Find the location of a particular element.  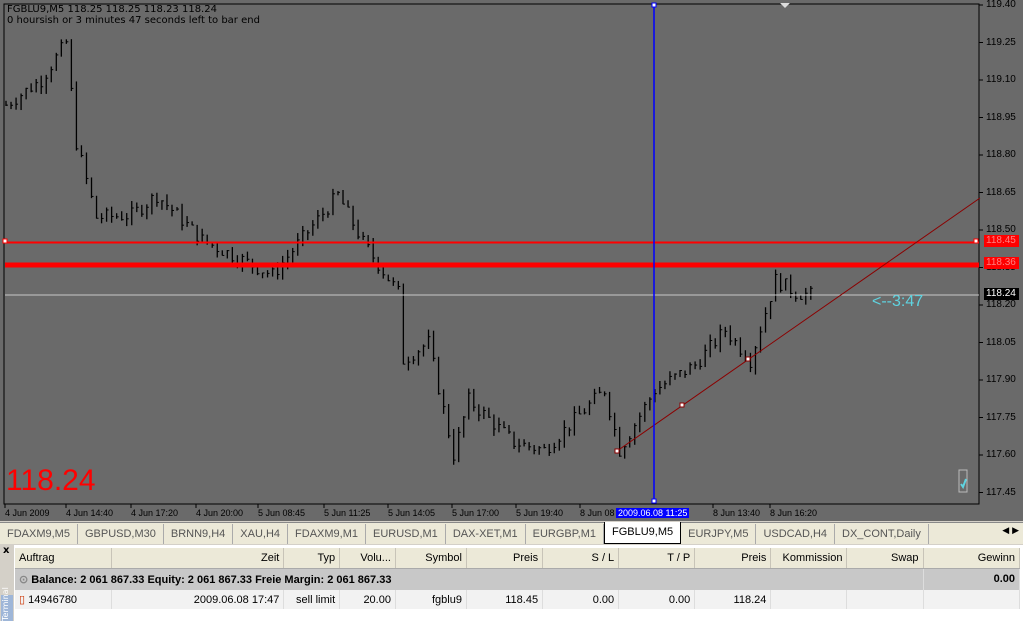

check-icon is located at coordinates (963, 484).